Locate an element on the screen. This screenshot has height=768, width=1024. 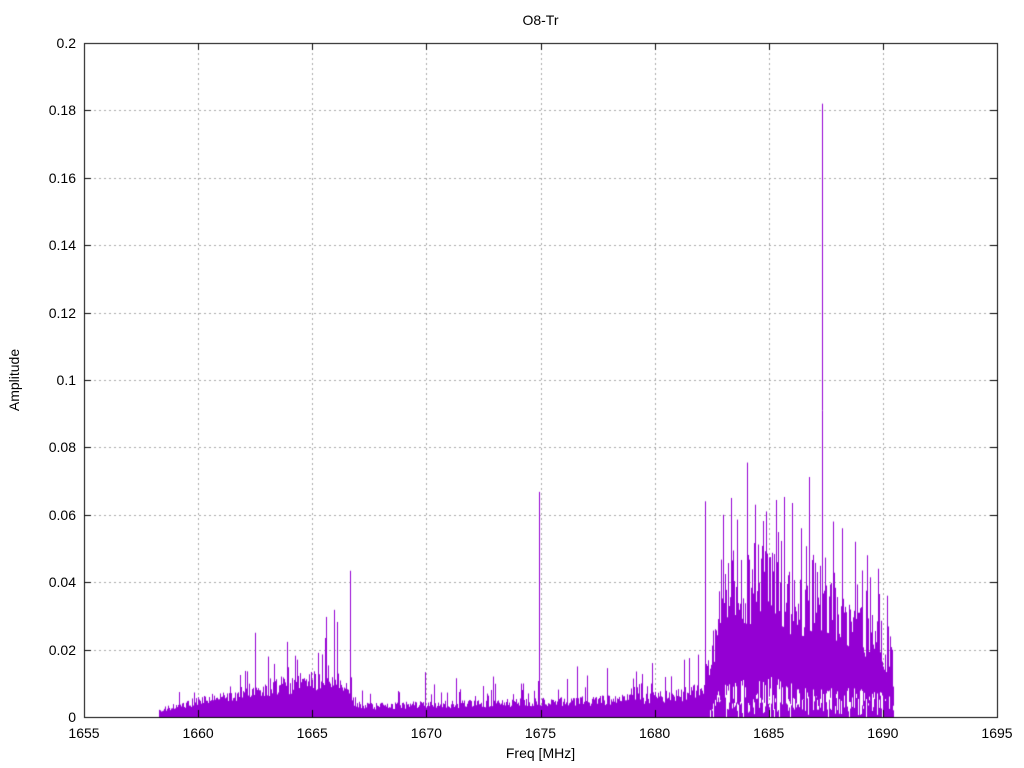
x-tick-label: 1695 is located at coordinates (997, 733).